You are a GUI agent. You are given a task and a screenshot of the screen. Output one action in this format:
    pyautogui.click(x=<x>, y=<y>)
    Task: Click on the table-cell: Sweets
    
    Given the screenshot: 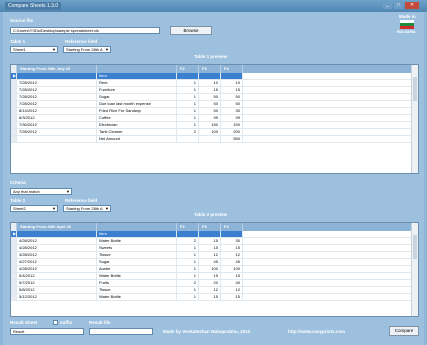 What is the action you would take?
    pyautogui.click(x=137, y=248)
    